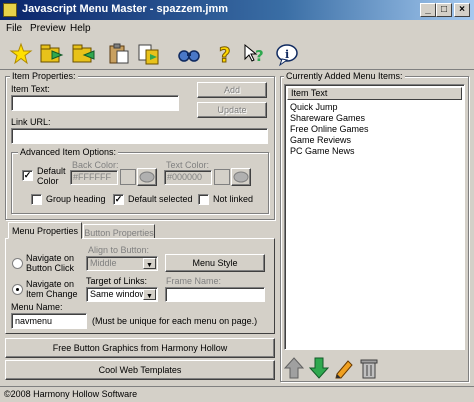 This screenshot has width=474, height=402. I want to click on list-item: Free Online Games, so click(329, 129).